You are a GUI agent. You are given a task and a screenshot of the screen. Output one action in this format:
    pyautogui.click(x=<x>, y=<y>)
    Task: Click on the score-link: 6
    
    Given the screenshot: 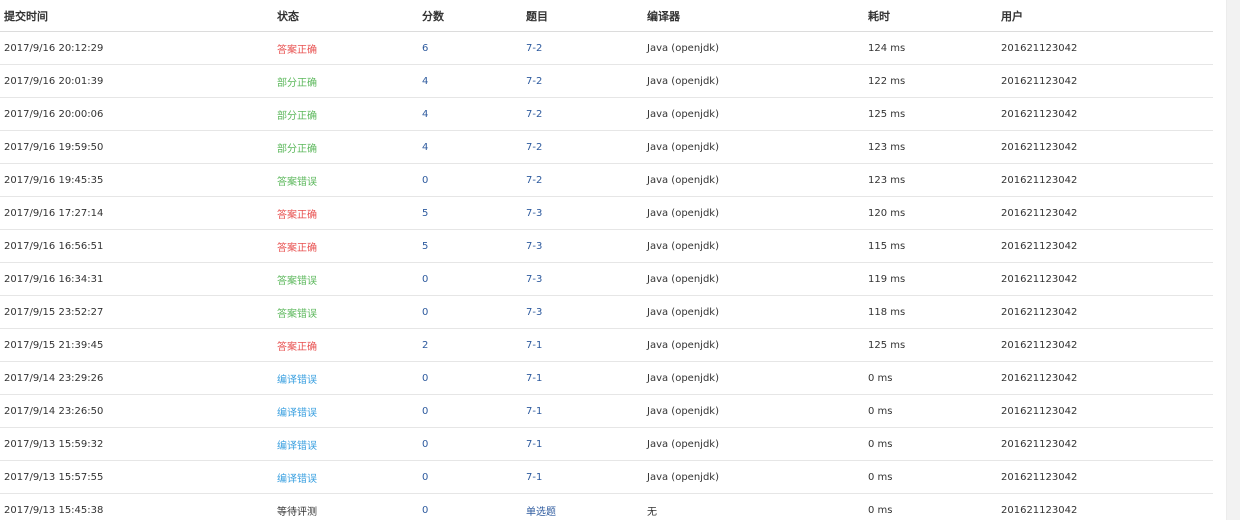 What is the action you would take?
    pyautogui.click(x=425, y=48)
    